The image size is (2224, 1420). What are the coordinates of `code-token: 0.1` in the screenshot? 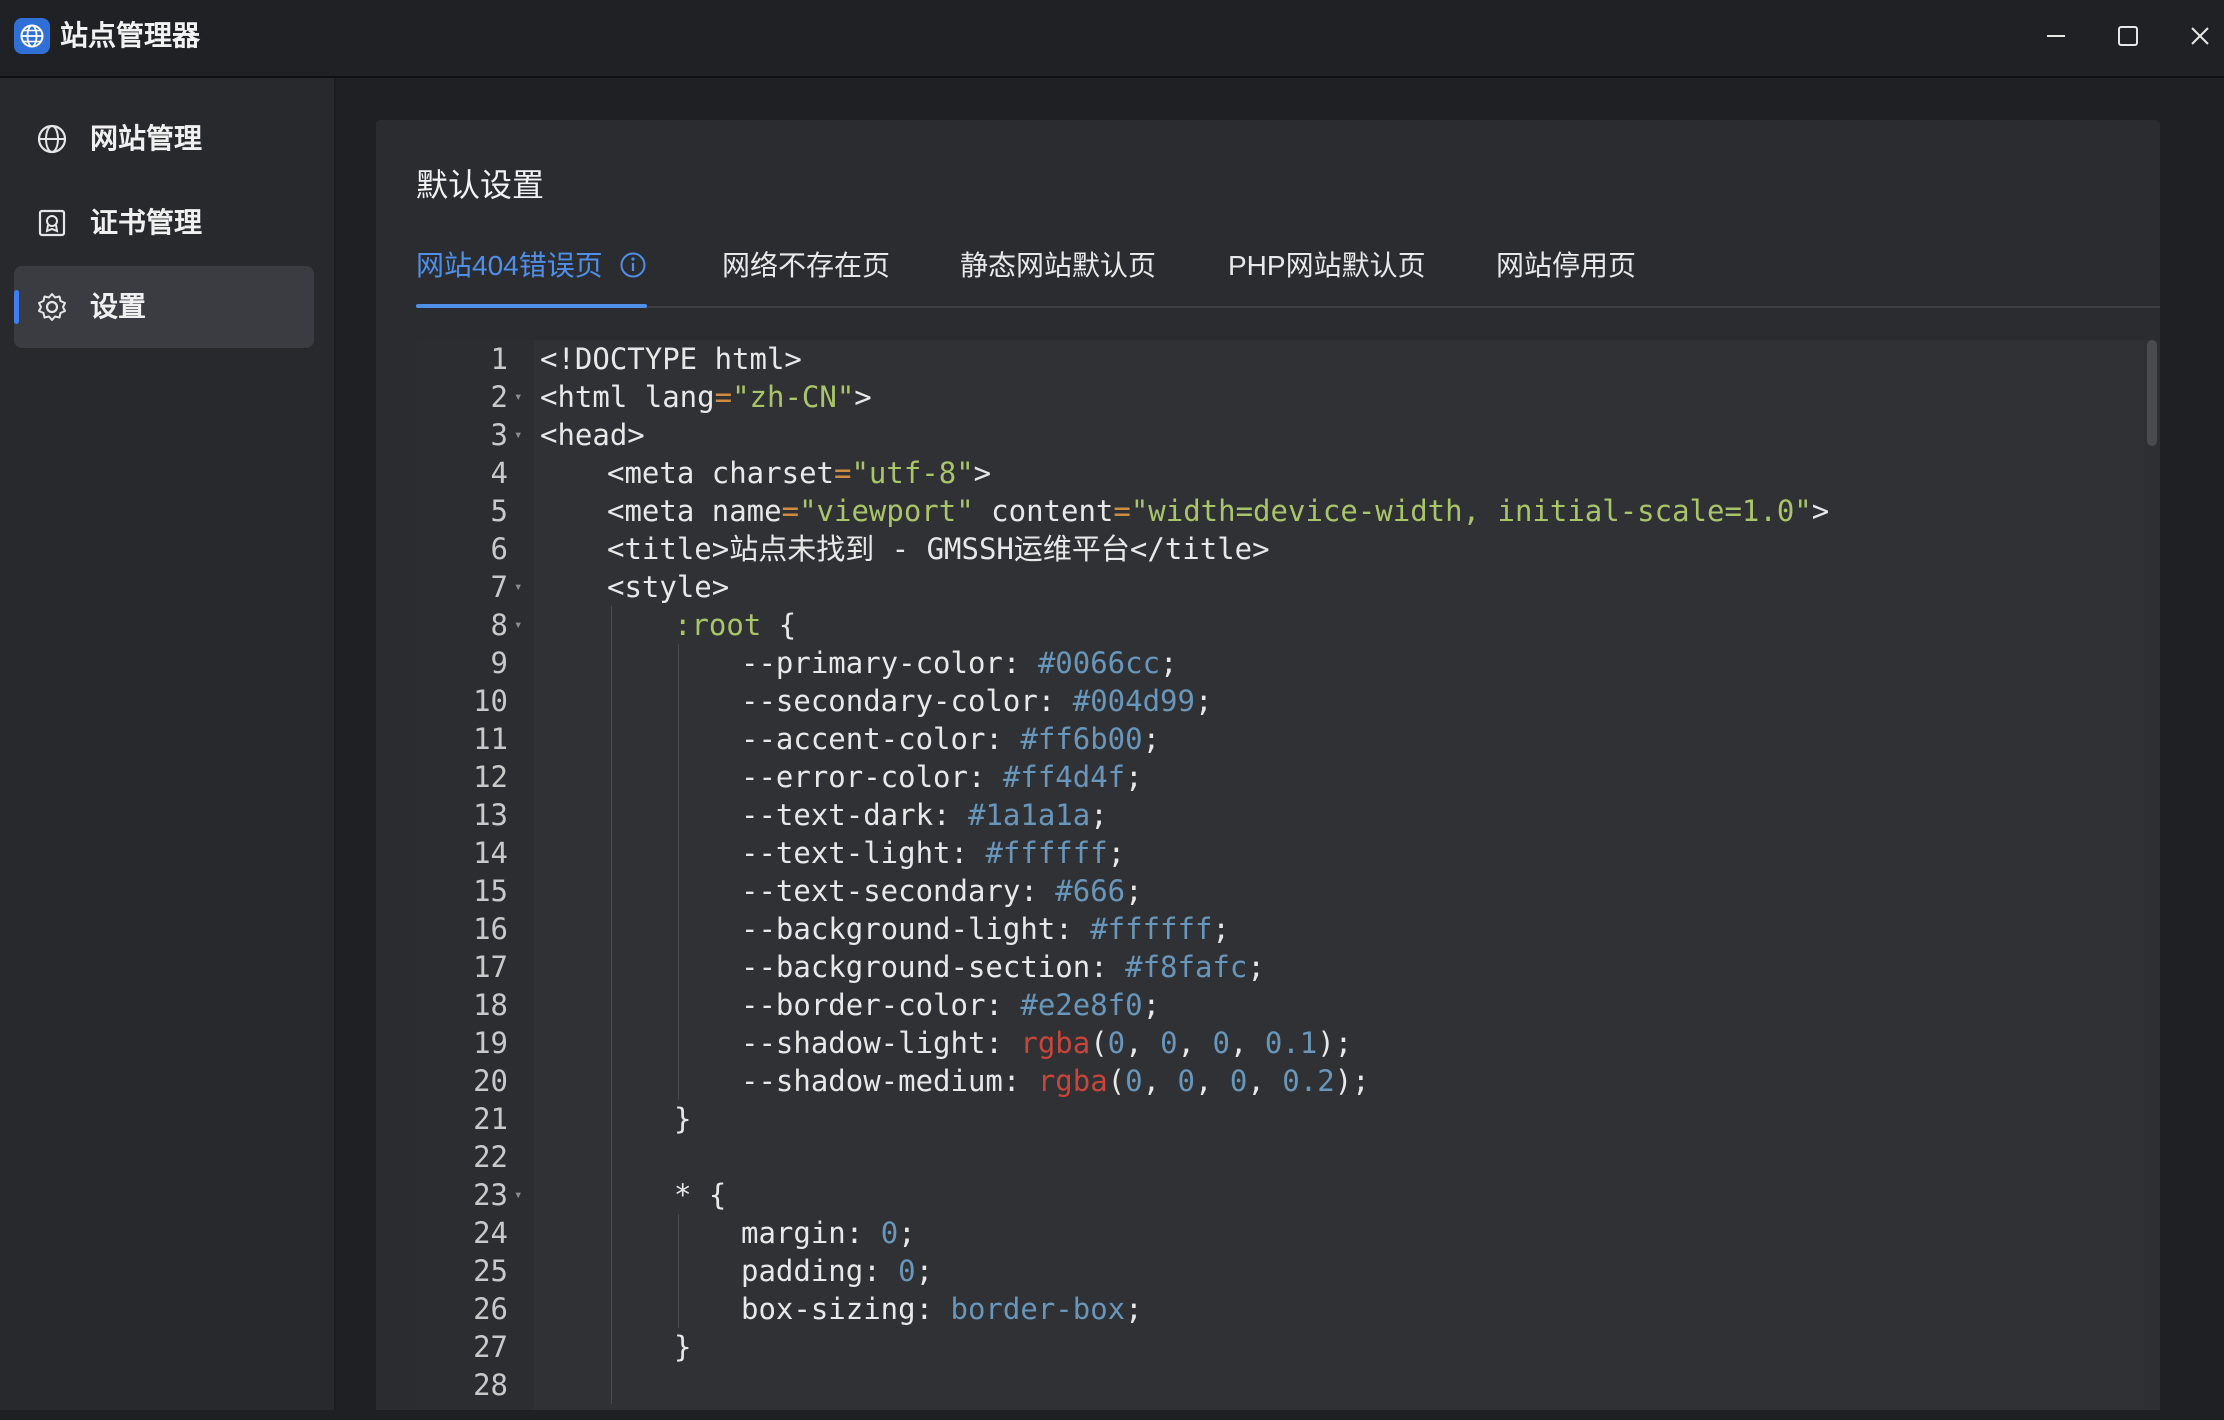 It's located at (1291, 1043).